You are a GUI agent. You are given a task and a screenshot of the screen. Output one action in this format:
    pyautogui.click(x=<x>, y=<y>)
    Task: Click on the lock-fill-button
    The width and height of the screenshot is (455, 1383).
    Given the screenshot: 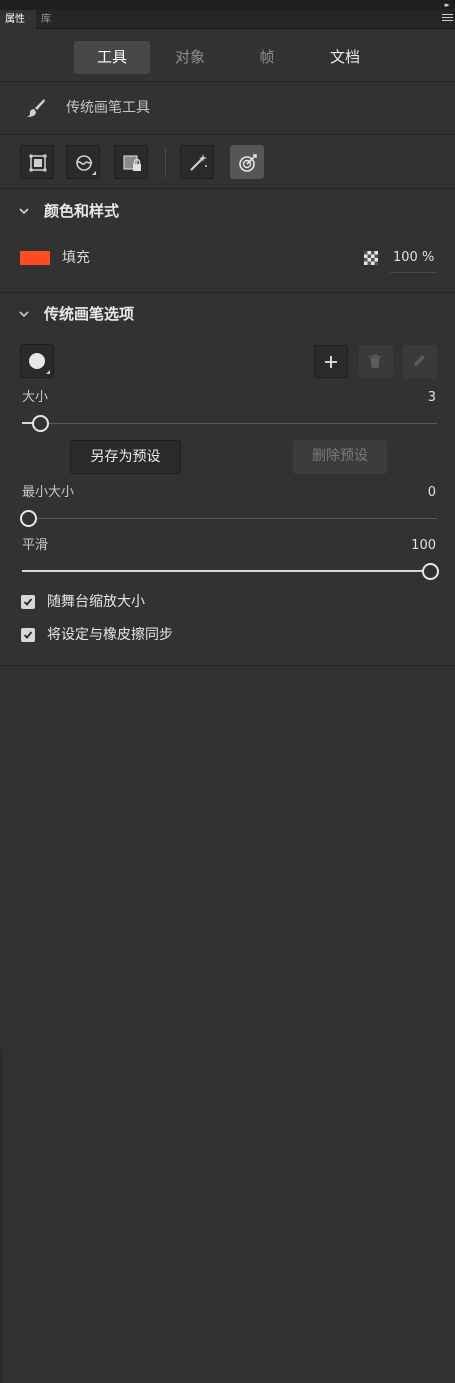 What is the action you would take?
    pyautogui.click(x=131, y=162)
    